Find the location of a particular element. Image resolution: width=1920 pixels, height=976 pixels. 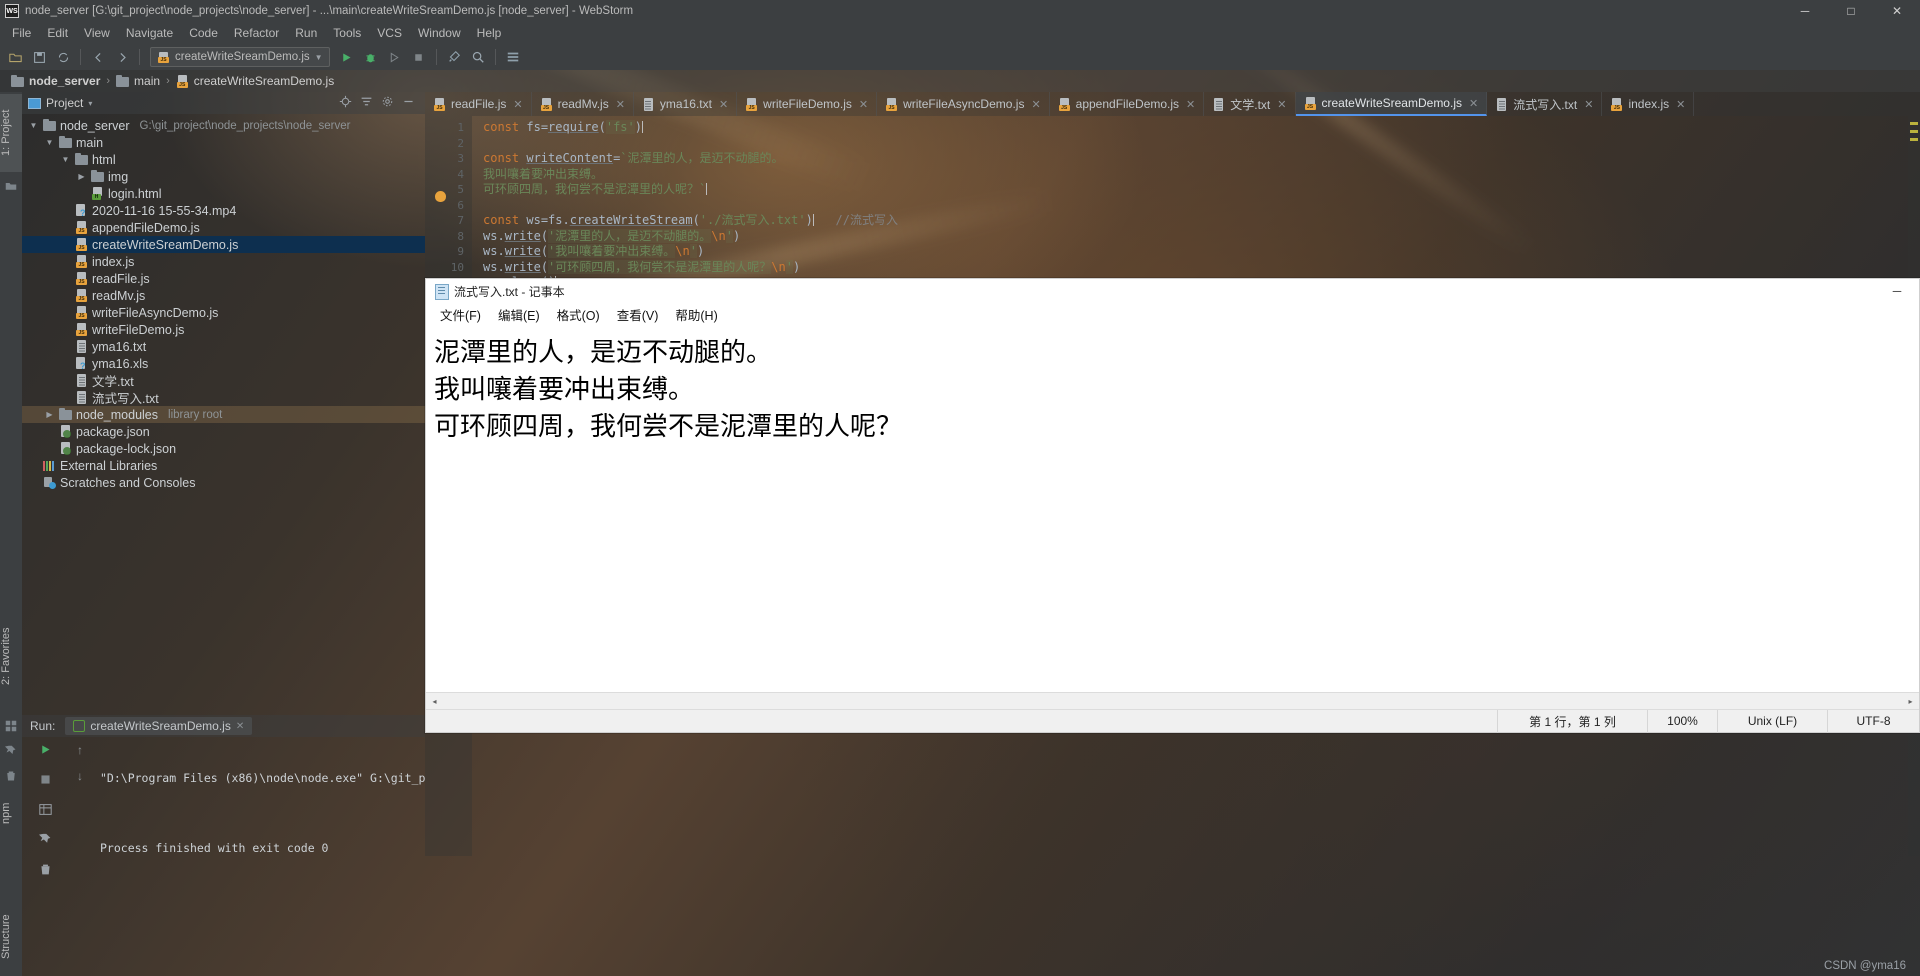

tree-item: package.json is located at coordinates (223, 431).